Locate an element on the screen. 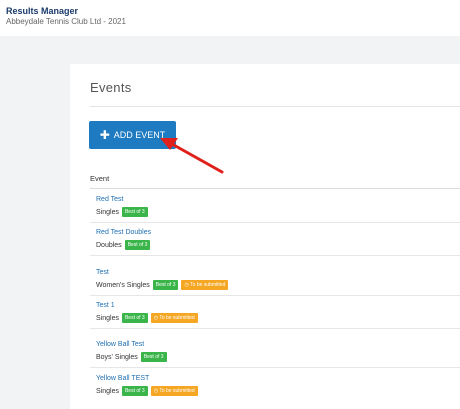 This screenshot has width=460, height=409. event-name-link: Yellow Ball Test is located at coordinates (120, 344).